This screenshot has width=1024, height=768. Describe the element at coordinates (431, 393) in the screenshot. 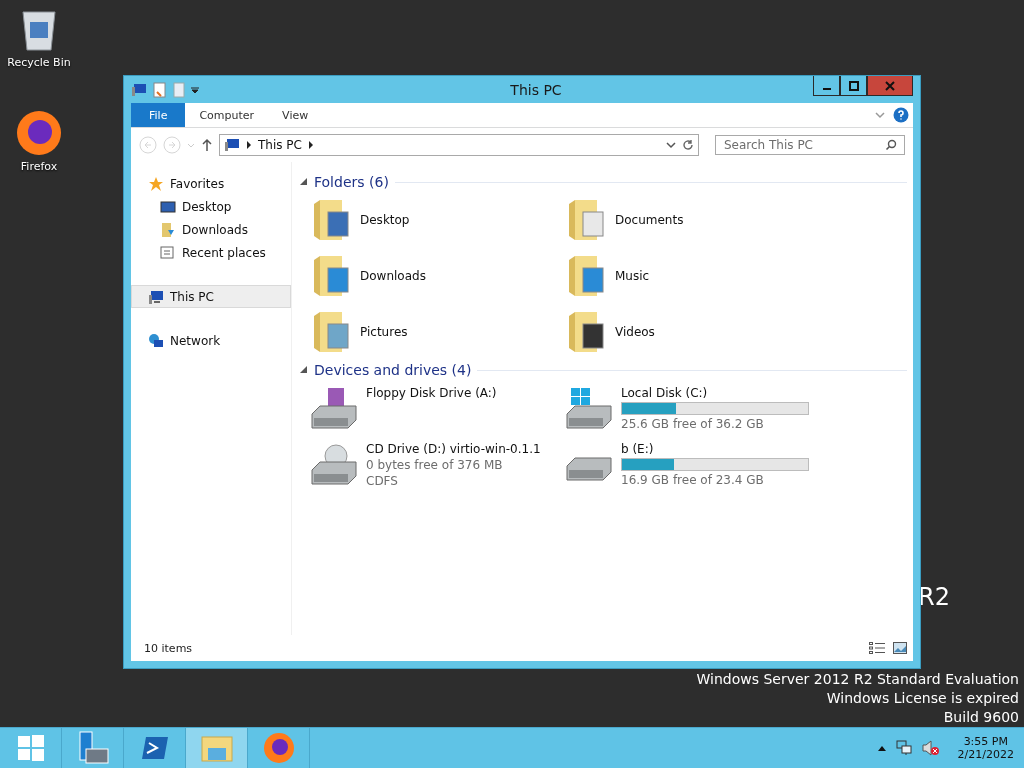

I see `drive-name: Floppy Disk Drive (A:)` at that location.